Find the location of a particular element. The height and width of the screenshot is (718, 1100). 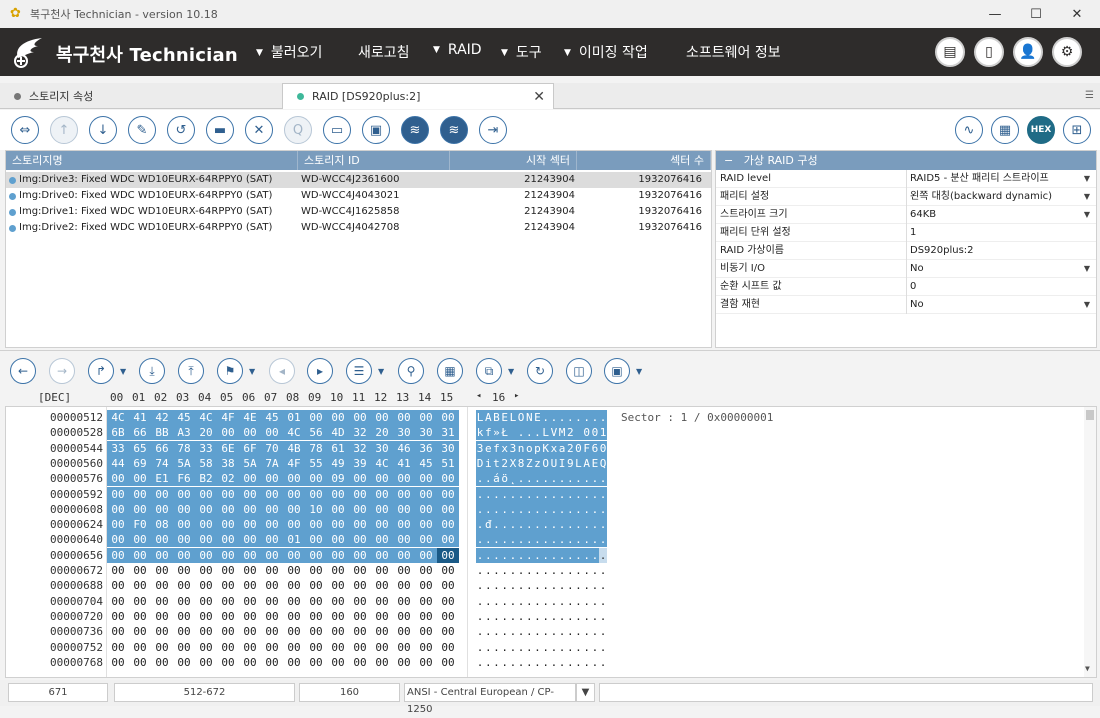

tab-list-menu-icon: ☰ is located at coordinates (1089, 95).